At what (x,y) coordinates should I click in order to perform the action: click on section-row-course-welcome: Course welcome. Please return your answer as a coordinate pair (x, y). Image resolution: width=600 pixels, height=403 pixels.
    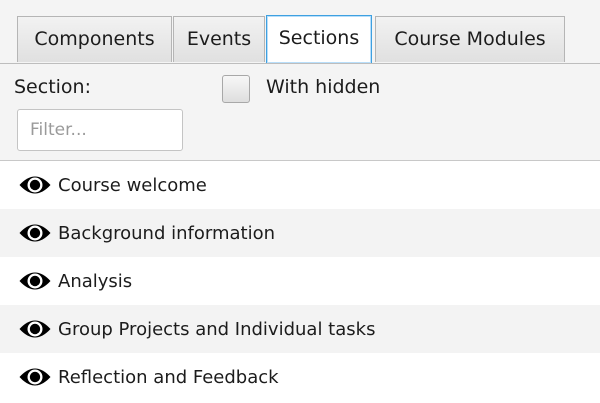
    Looking at the image, I should click on (300, 185).